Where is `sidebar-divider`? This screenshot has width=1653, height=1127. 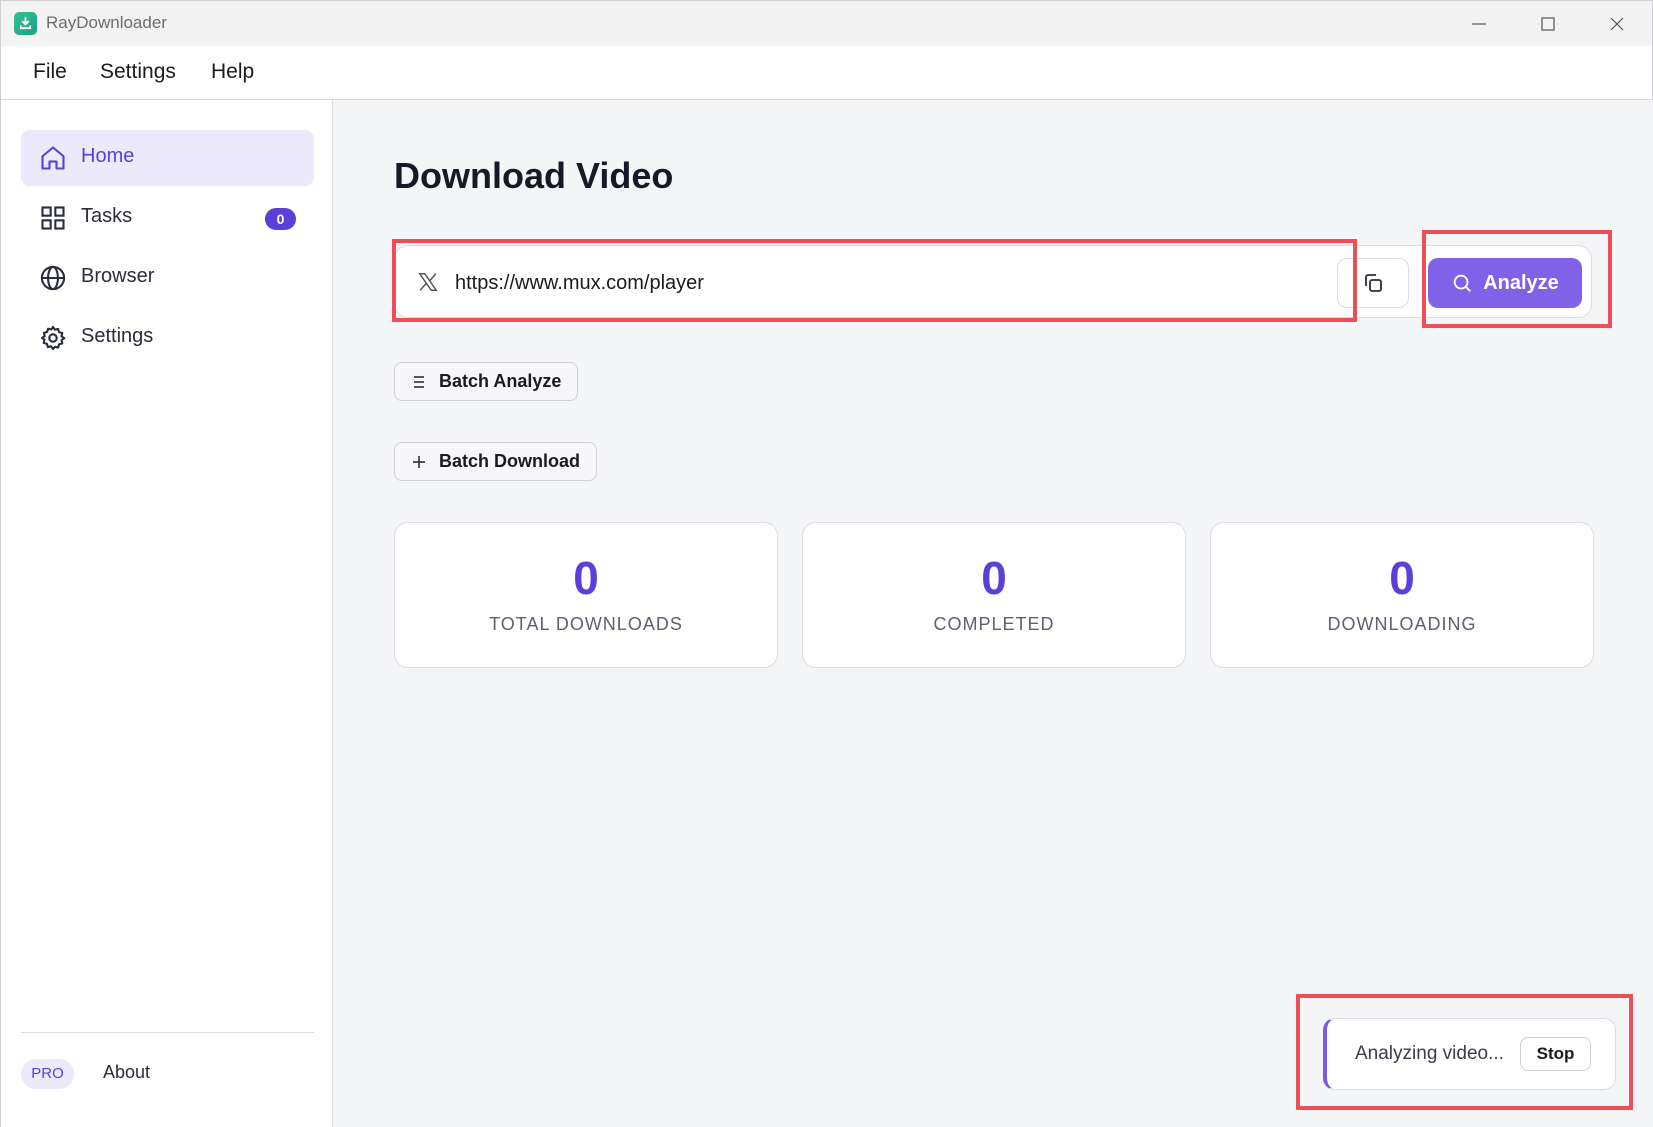 sidebar-divider is located at coordinates (167, 1032).